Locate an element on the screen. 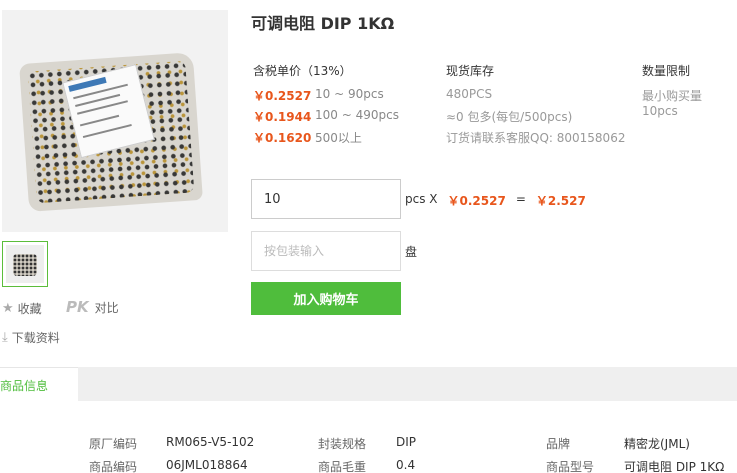 Image resolution: width=737 pixels, height=473 pixels. download-icon: ⤓ is located at coordinates (5, 337).